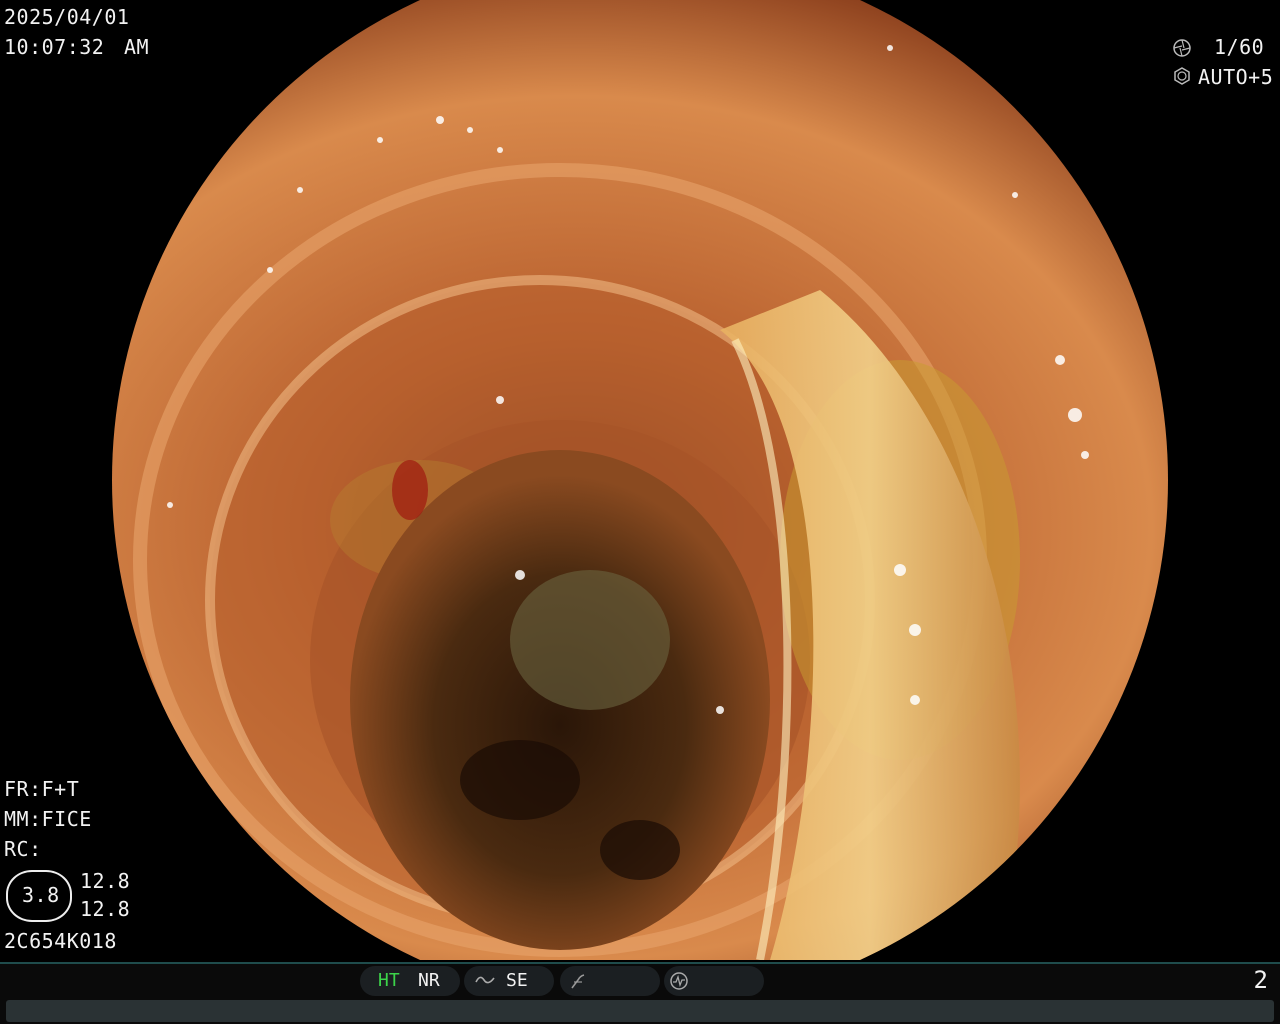  Describe the element at coordinates (389, 980) in the screenshot. I see `ht-label: HT` at that location.